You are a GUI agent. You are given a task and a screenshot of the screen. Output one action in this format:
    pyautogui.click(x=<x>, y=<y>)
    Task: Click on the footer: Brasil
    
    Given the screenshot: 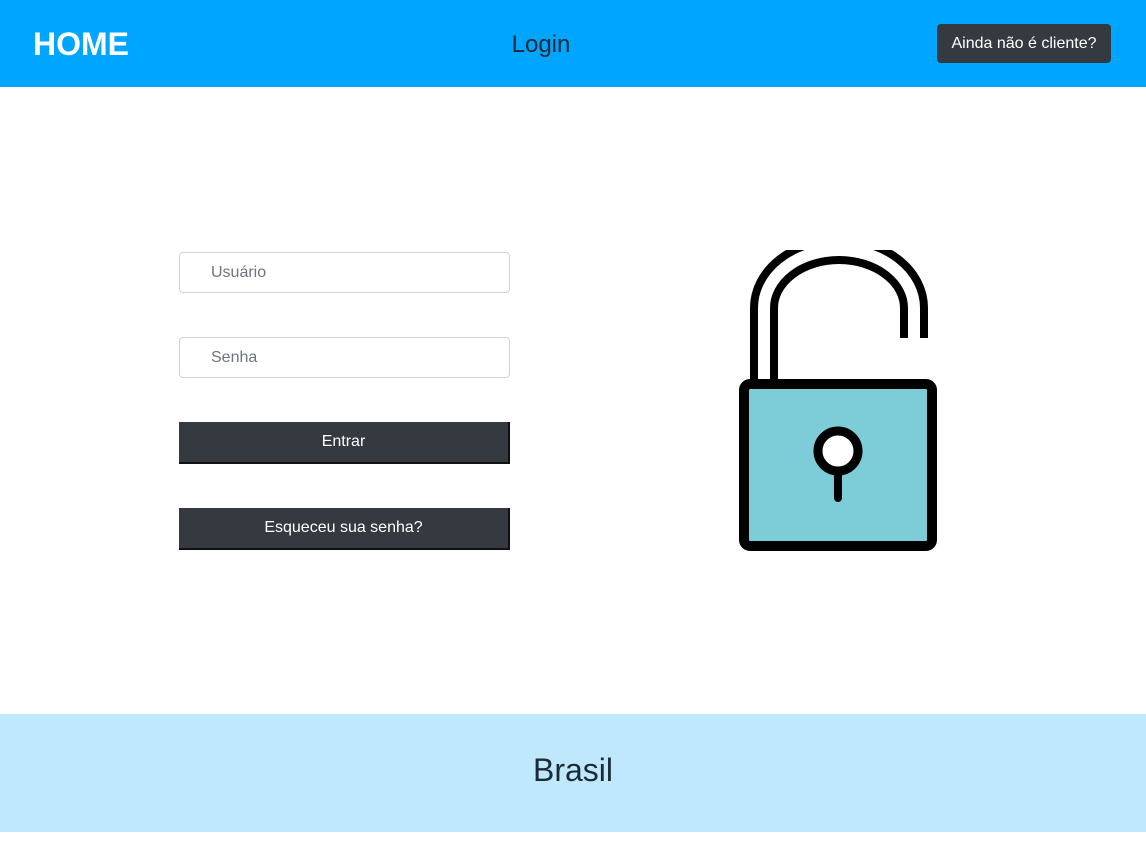 What is the action you would take?
    pyautogui.click(x=573, y=773)
    